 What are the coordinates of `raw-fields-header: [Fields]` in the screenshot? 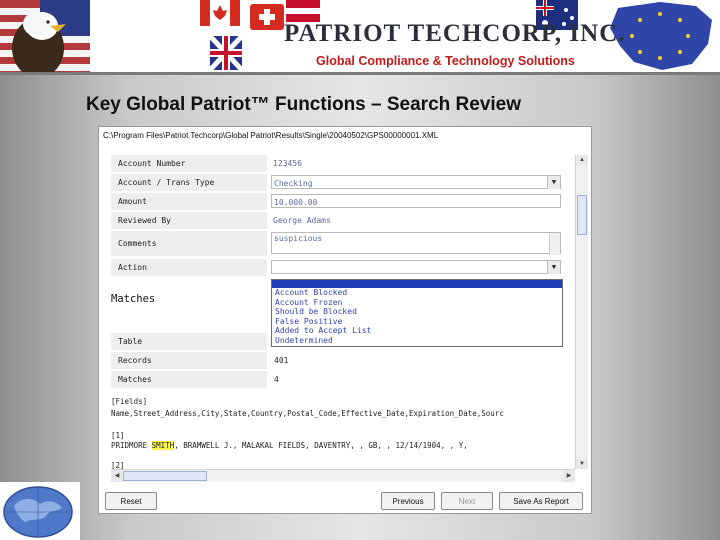 It's located at (129, 401).